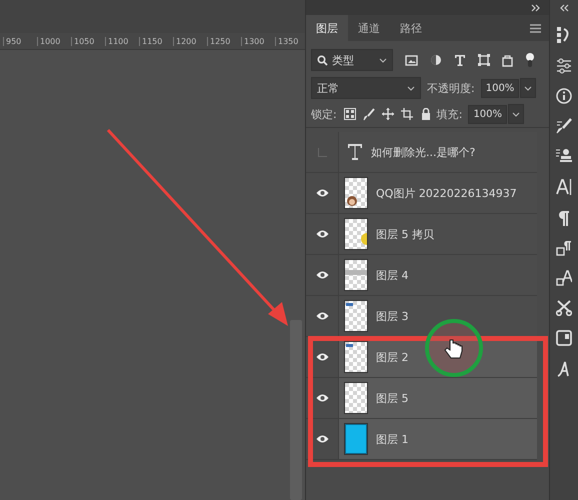 This screenshot has width=578, height=500. What do you see at coordinates (425, 114) in the screenshot?
I see `lock-icon` at bounding box center [425, 114].